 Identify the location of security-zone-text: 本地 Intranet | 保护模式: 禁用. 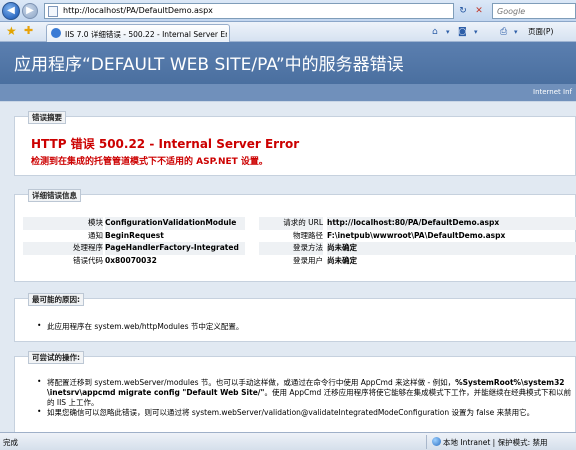
(495, 442).